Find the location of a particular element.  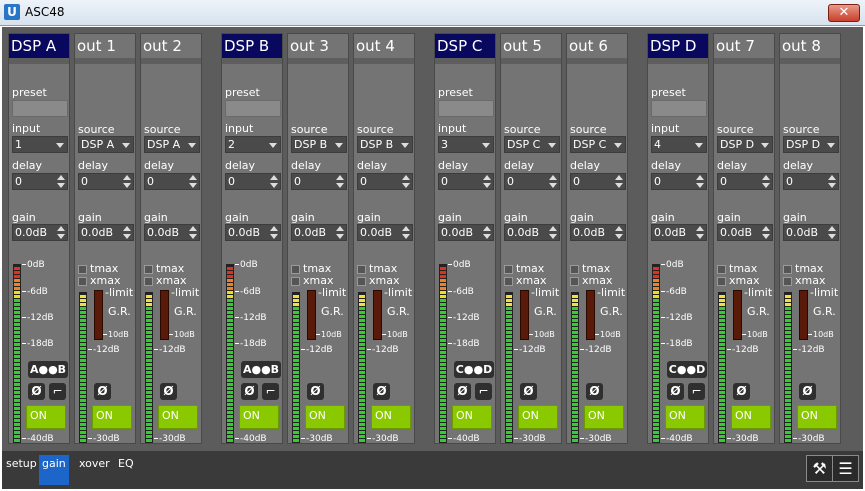

tab-xover: xover is located at coordinates (94, 470).